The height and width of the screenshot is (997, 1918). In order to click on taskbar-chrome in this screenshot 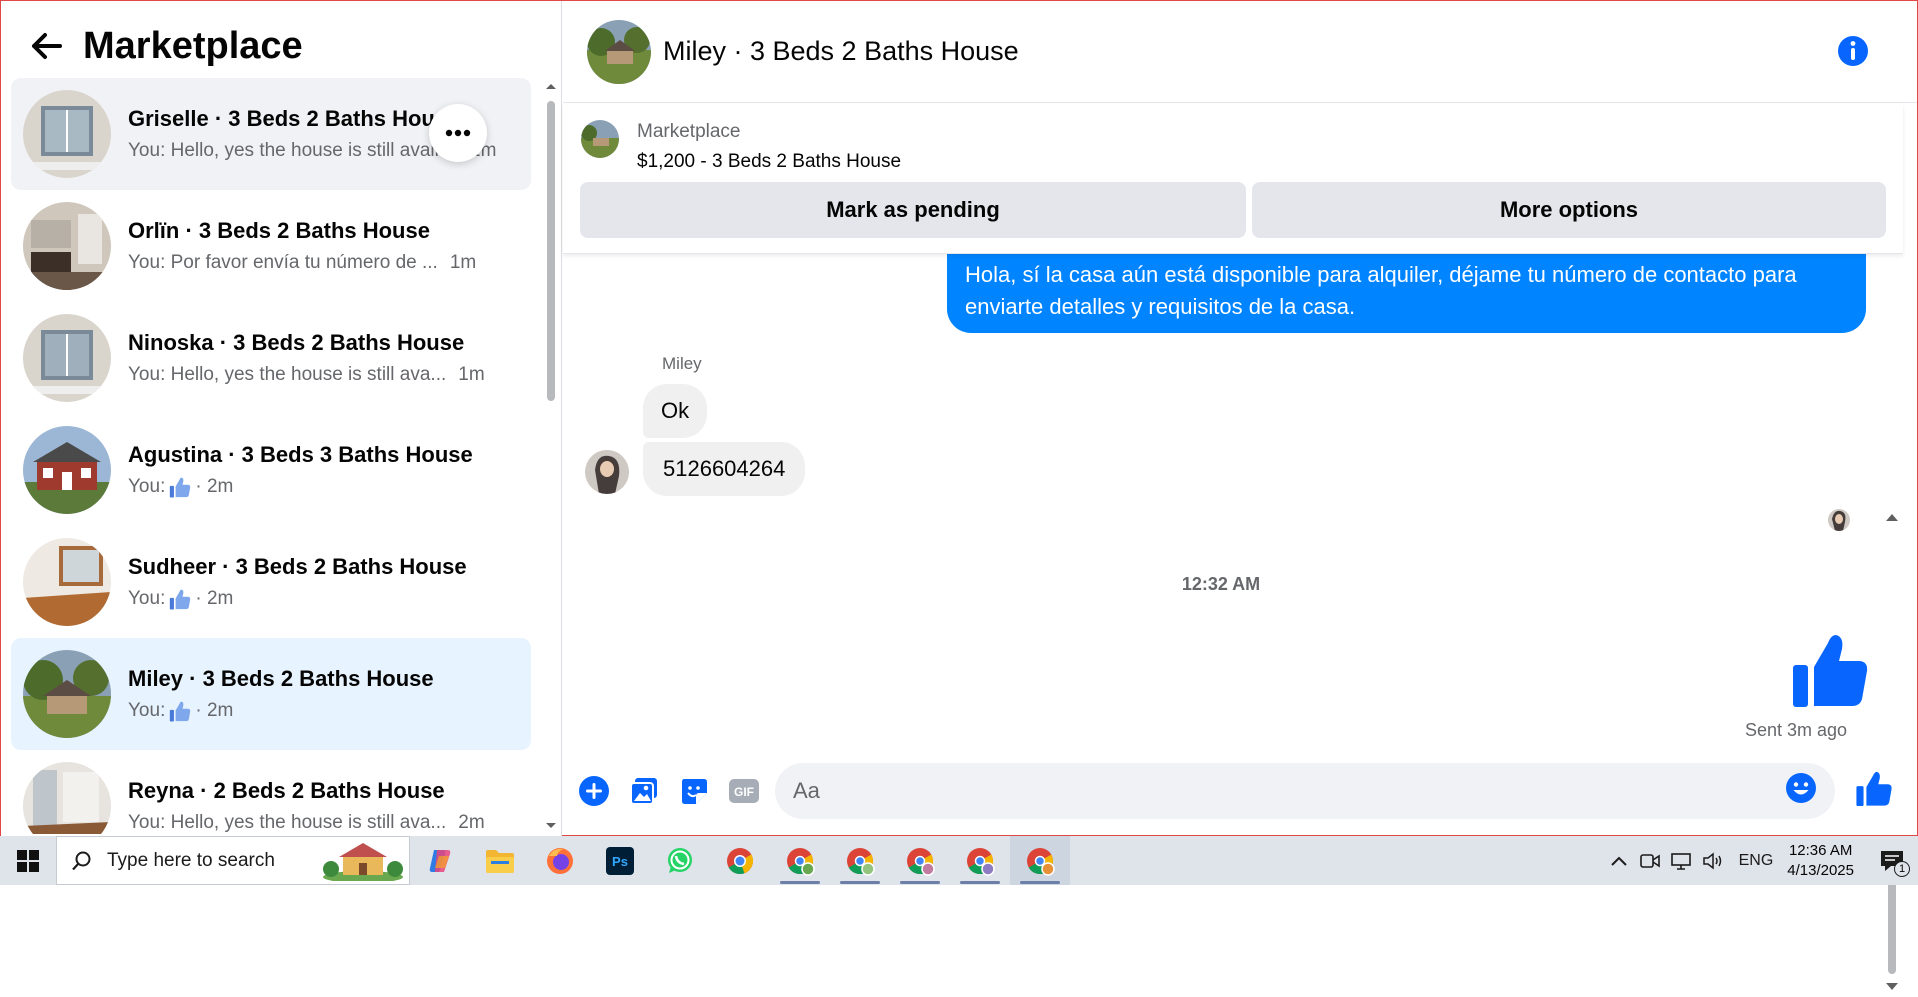, I will do `click(740, 860)`.